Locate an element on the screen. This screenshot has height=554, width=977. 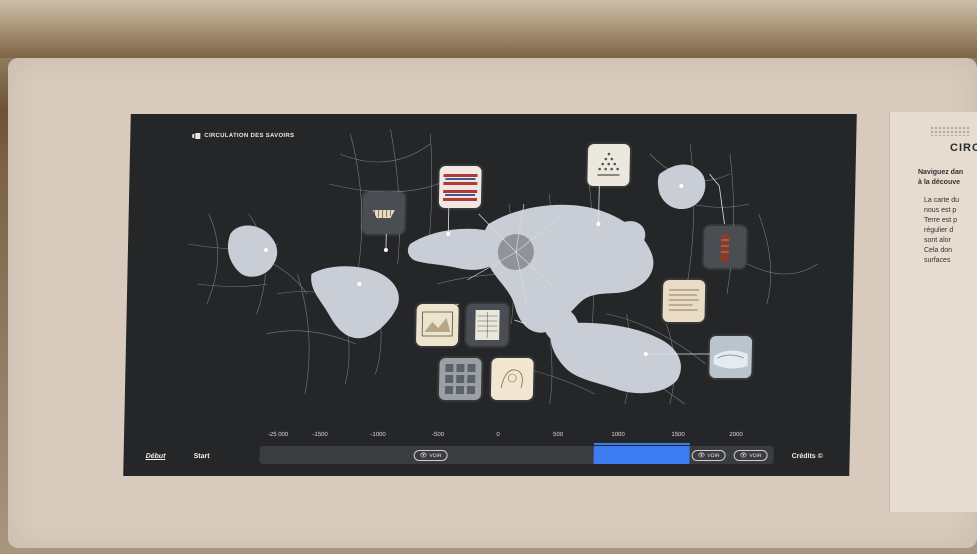
artifact-thumb-tablet is located at coordinates (460, 379).